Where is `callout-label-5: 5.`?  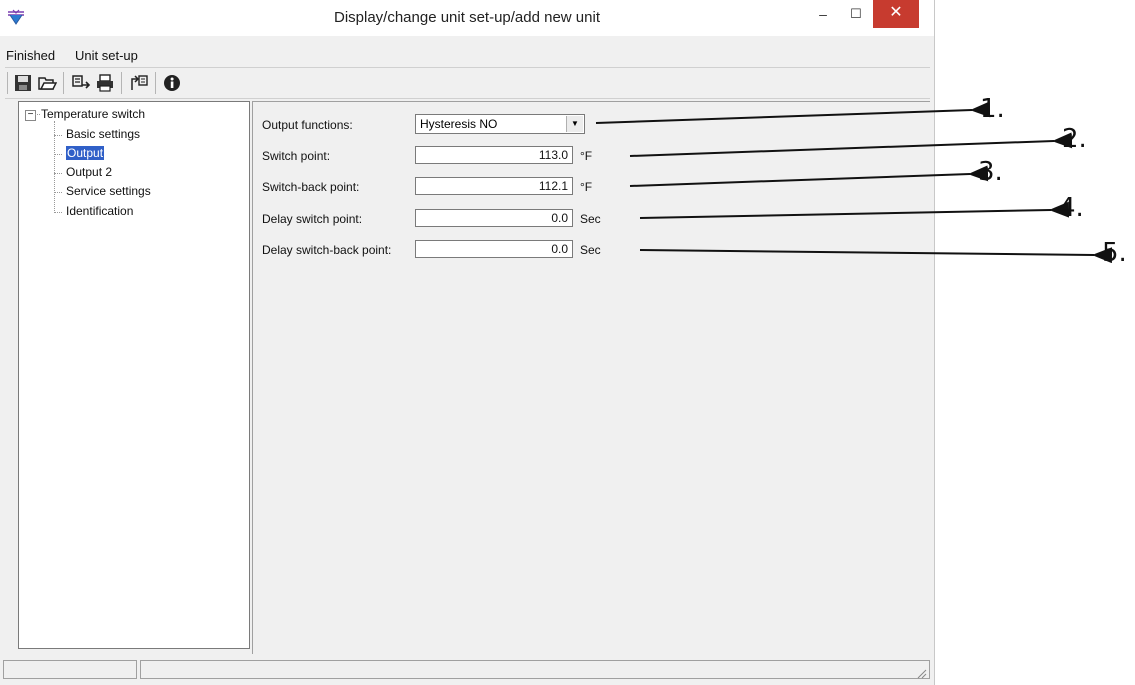 callout-label-5: 5. is located at coordinates (1114, 253).